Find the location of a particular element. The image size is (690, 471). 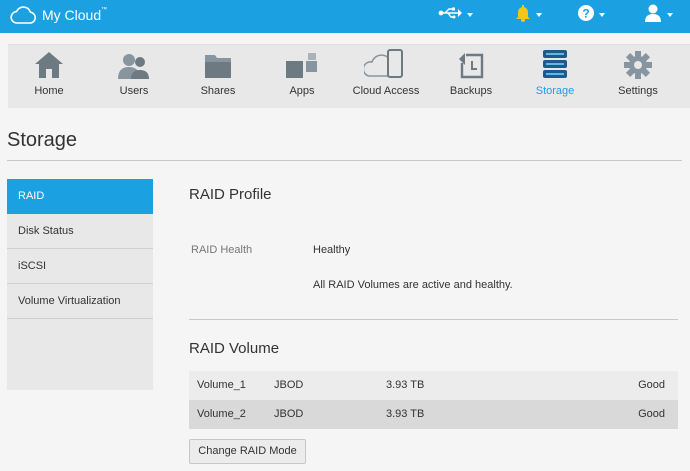

nav-label-cloud-access: Cloud Access is located at coordinates (386, 91).